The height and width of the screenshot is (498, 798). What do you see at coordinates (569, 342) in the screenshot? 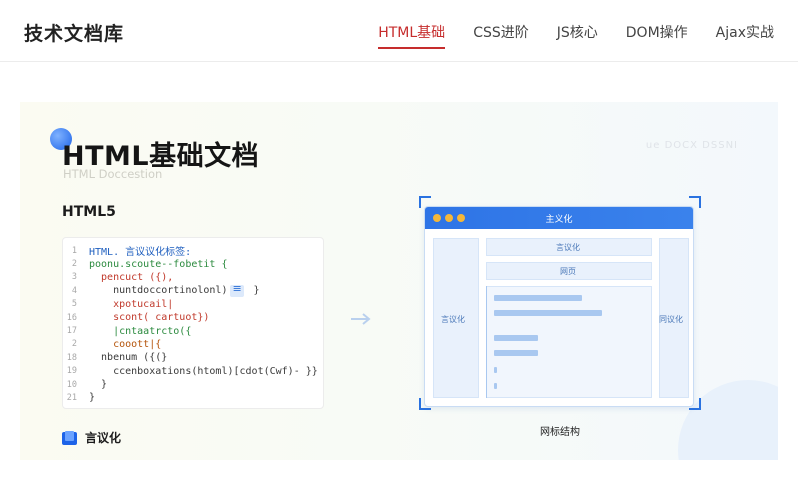
I see `content-block` at bounding box center [569, 342].